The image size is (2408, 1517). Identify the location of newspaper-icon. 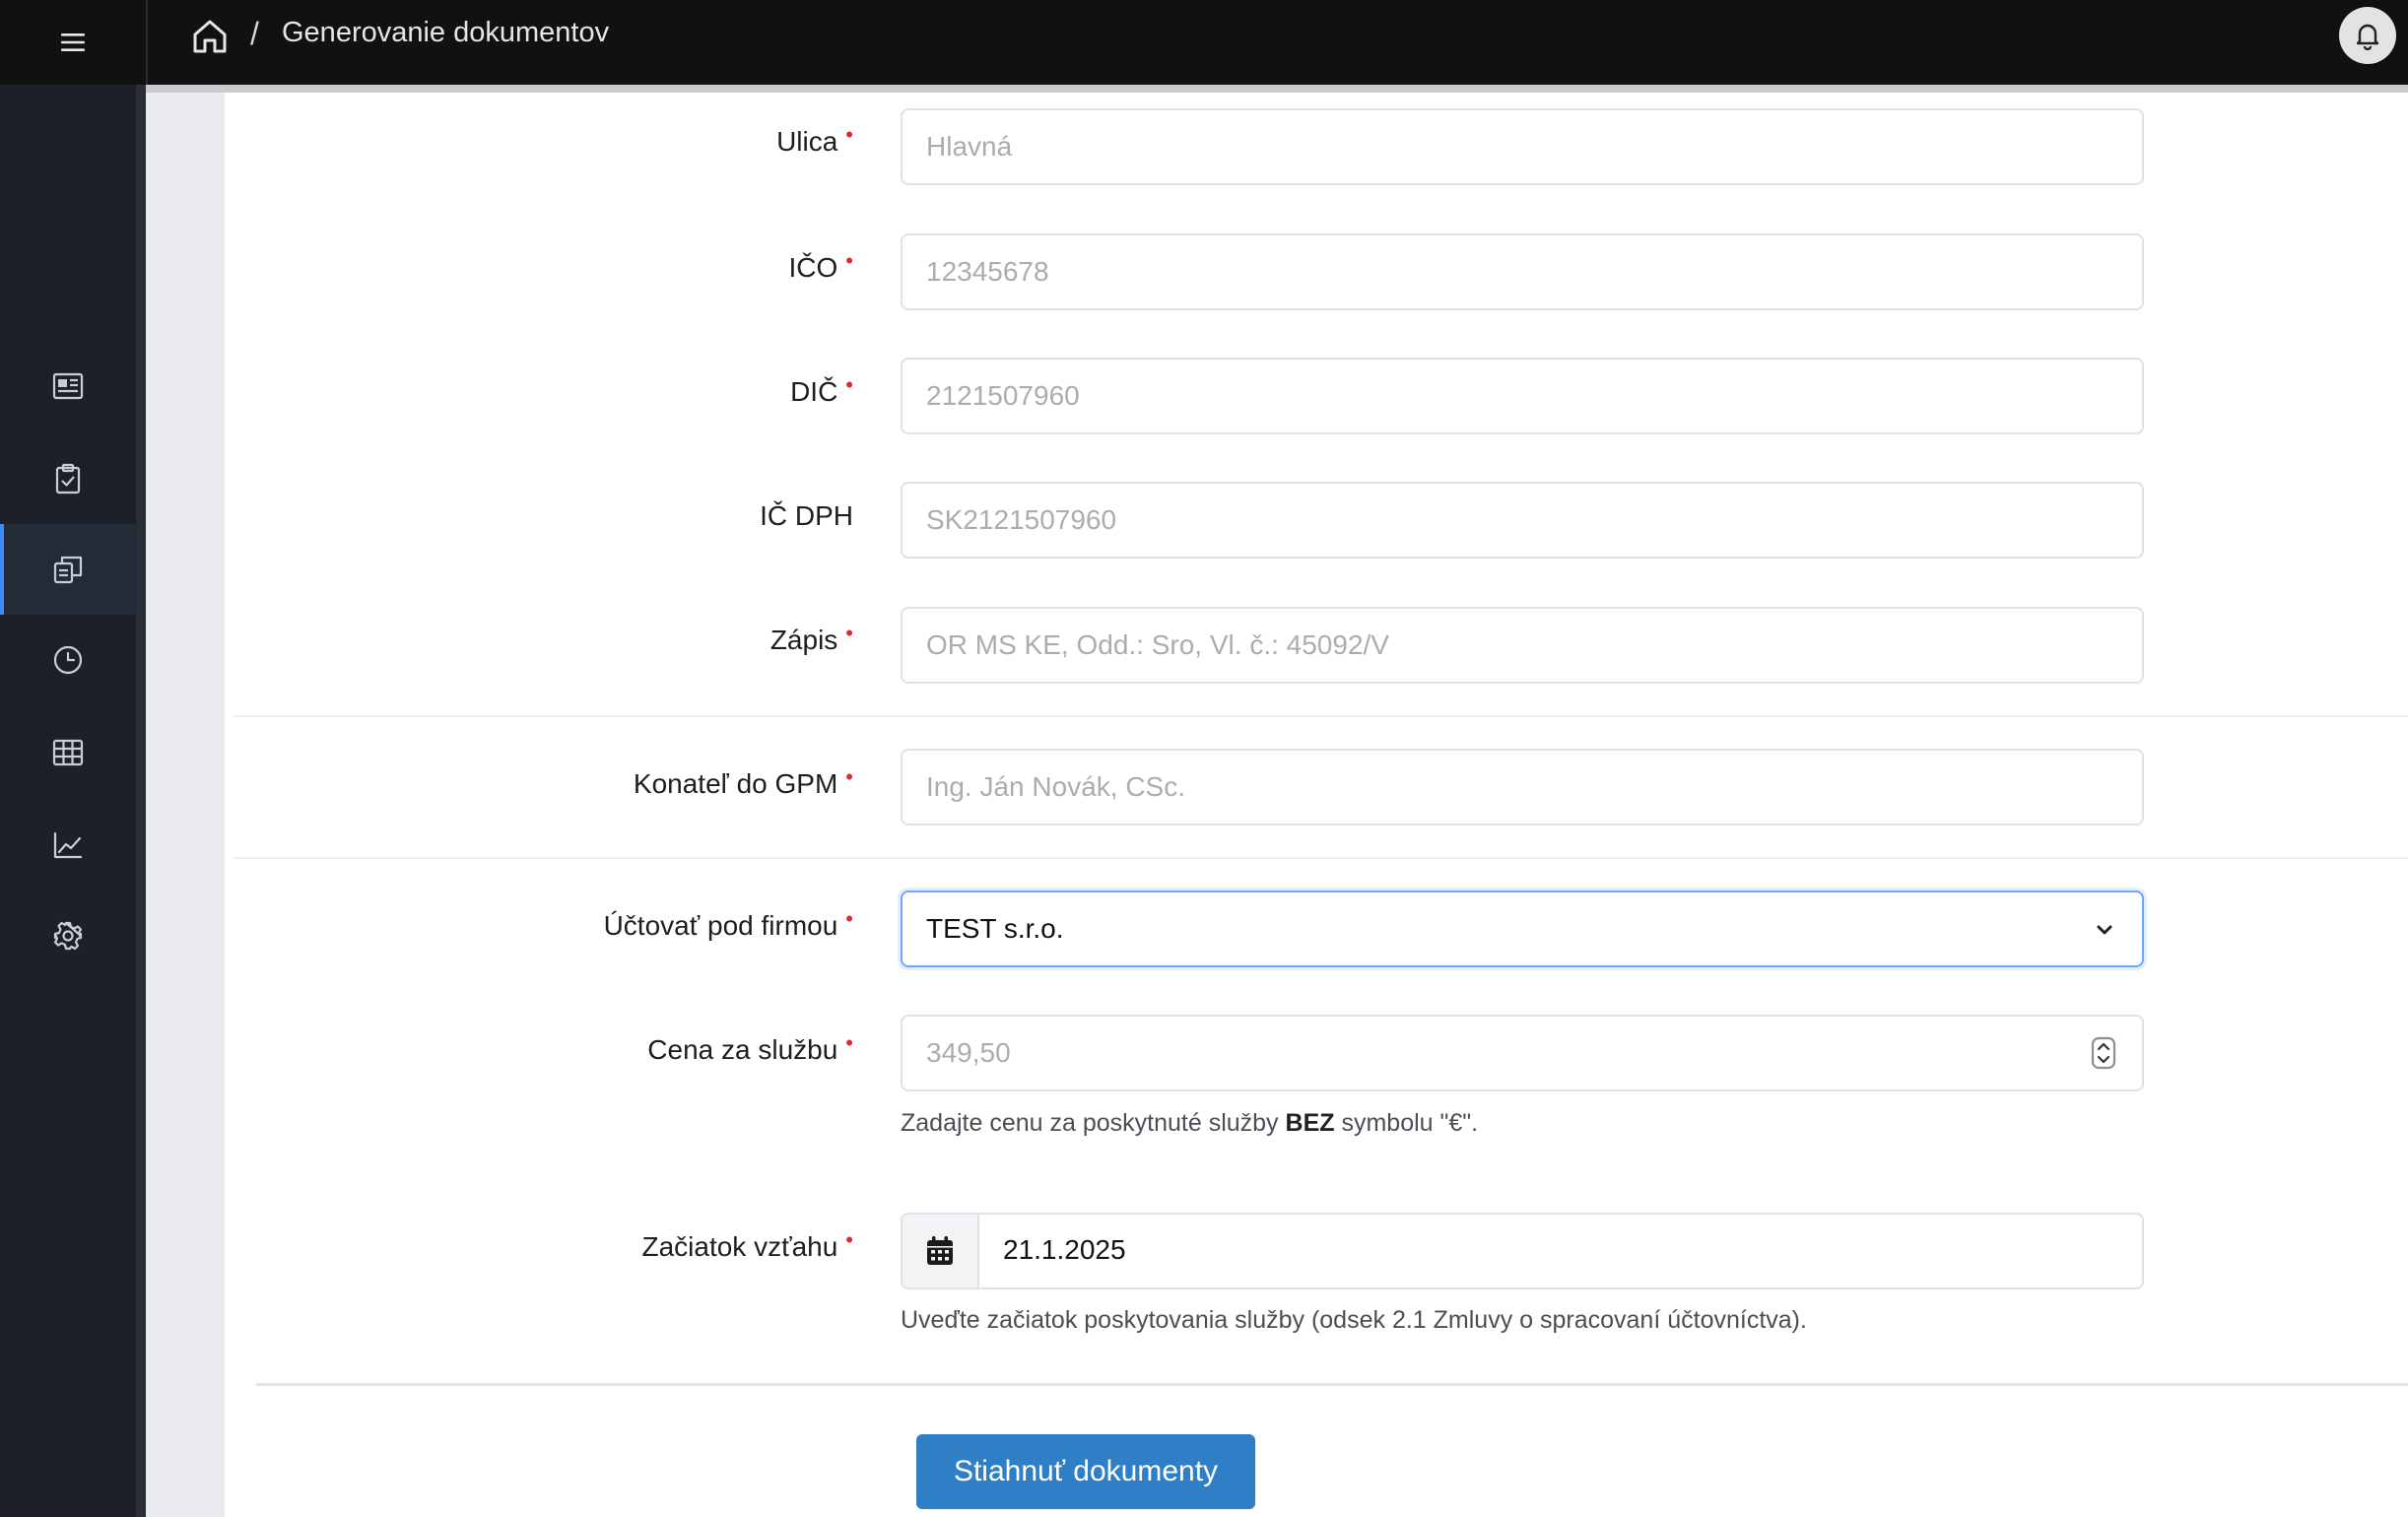
(68, 386).